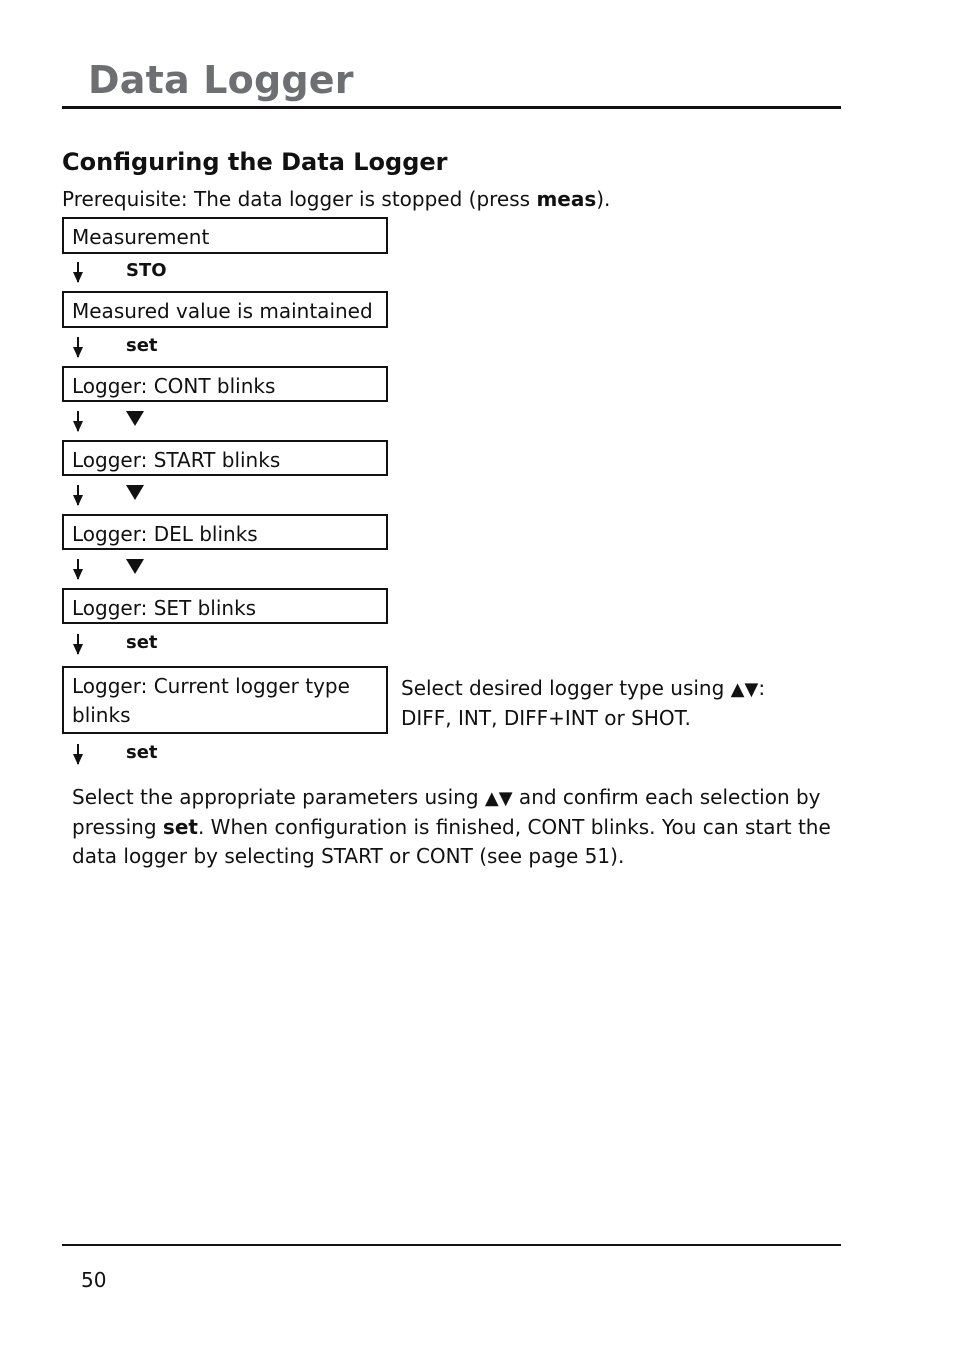 This screenshot has height=1350, width=954. Describe the element at coordinates (225, 532) in the screenshot. I see `flow-box-logger-del: Logger: DEL blinks` at that location.